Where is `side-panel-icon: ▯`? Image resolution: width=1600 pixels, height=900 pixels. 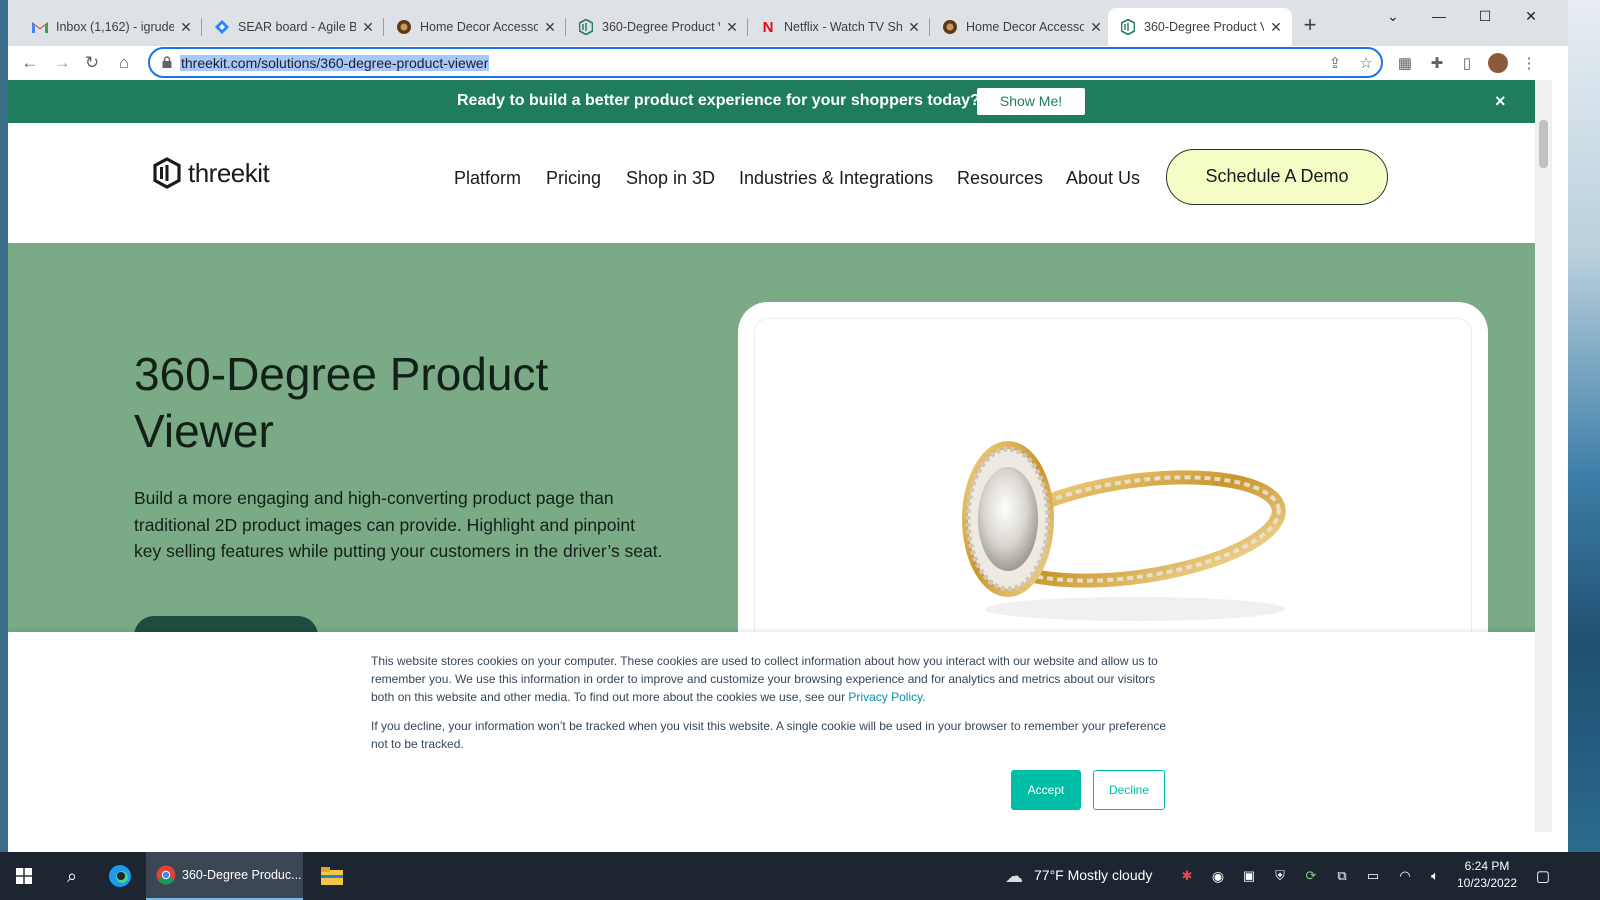 side-panel-icon: ▯ is located at coordinates (1467, 63).